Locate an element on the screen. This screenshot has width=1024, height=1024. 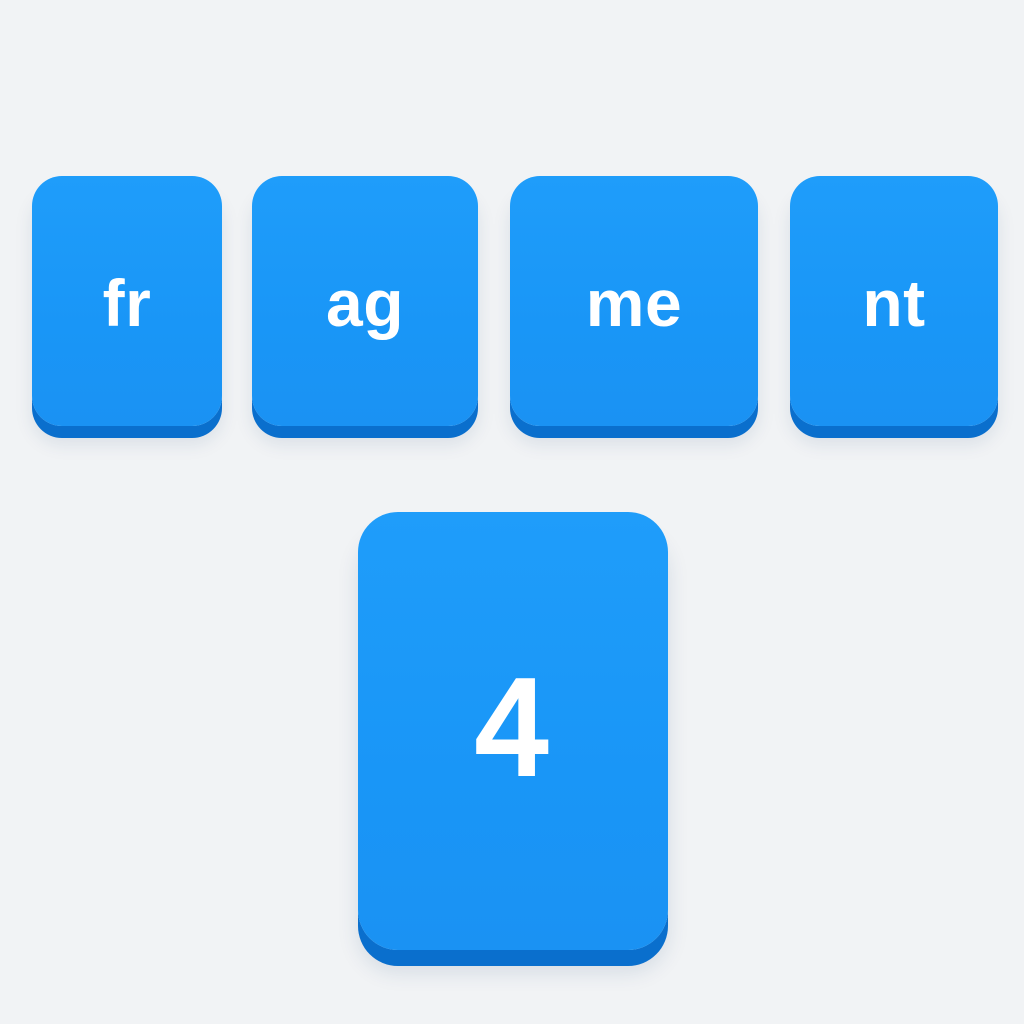
fragment-tile-label: ag is located at coordinates (365, 303).